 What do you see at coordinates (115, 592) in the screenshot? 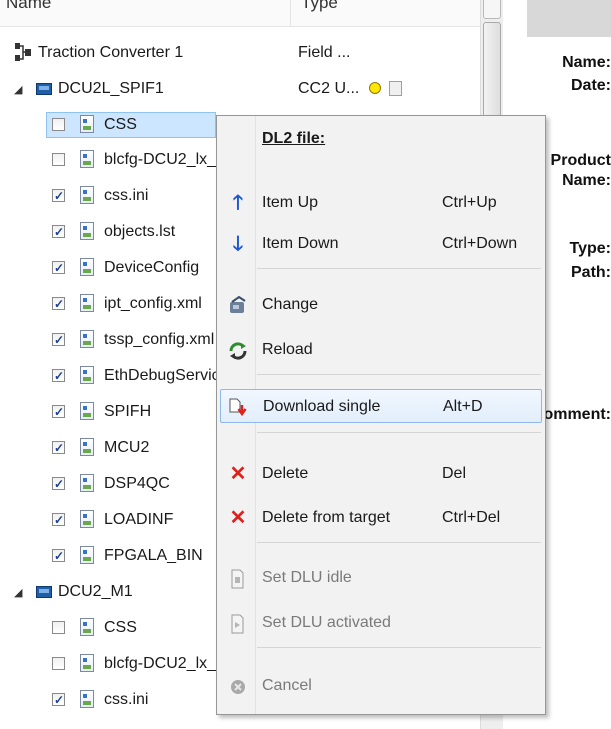
I see `tree-device-row: ◢ DCU2_M1` at bounding box center [115, 592].